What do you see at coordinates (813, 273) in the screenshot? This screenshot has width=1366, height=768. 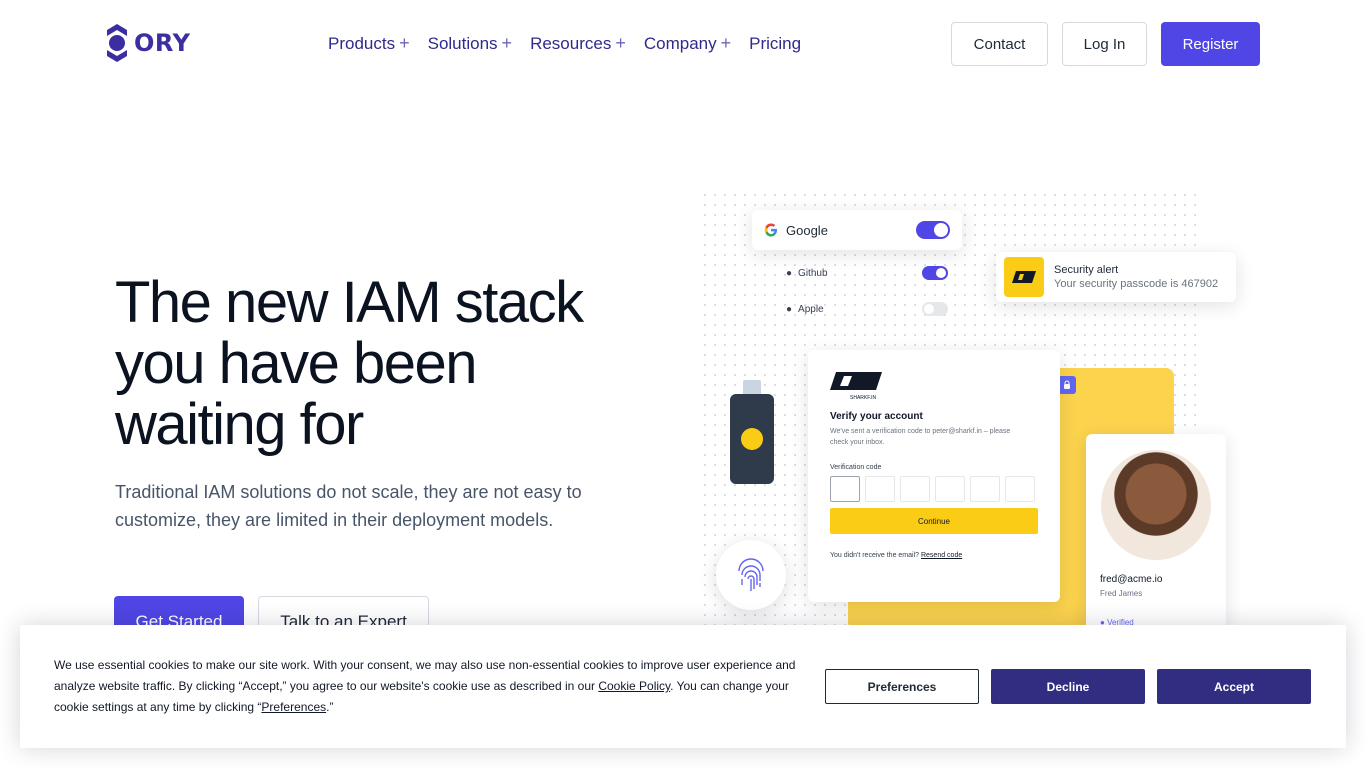 I see `provider-label: Github` at bounding box center [813, 273].